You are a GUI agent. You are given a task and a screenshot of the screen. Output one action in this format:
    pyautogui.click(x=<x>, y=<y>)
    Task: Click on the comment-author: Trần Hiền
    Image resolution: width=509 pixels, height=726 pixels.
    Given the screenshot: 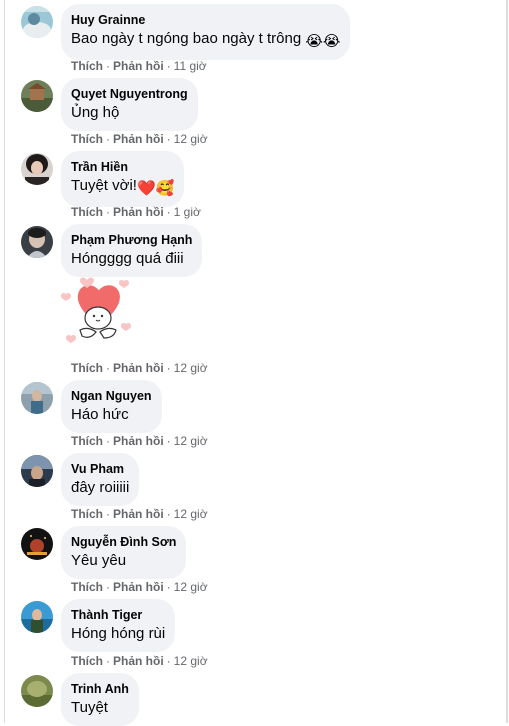 What is the action you would take?
    pyautogui.click(x=122, y=167)
    